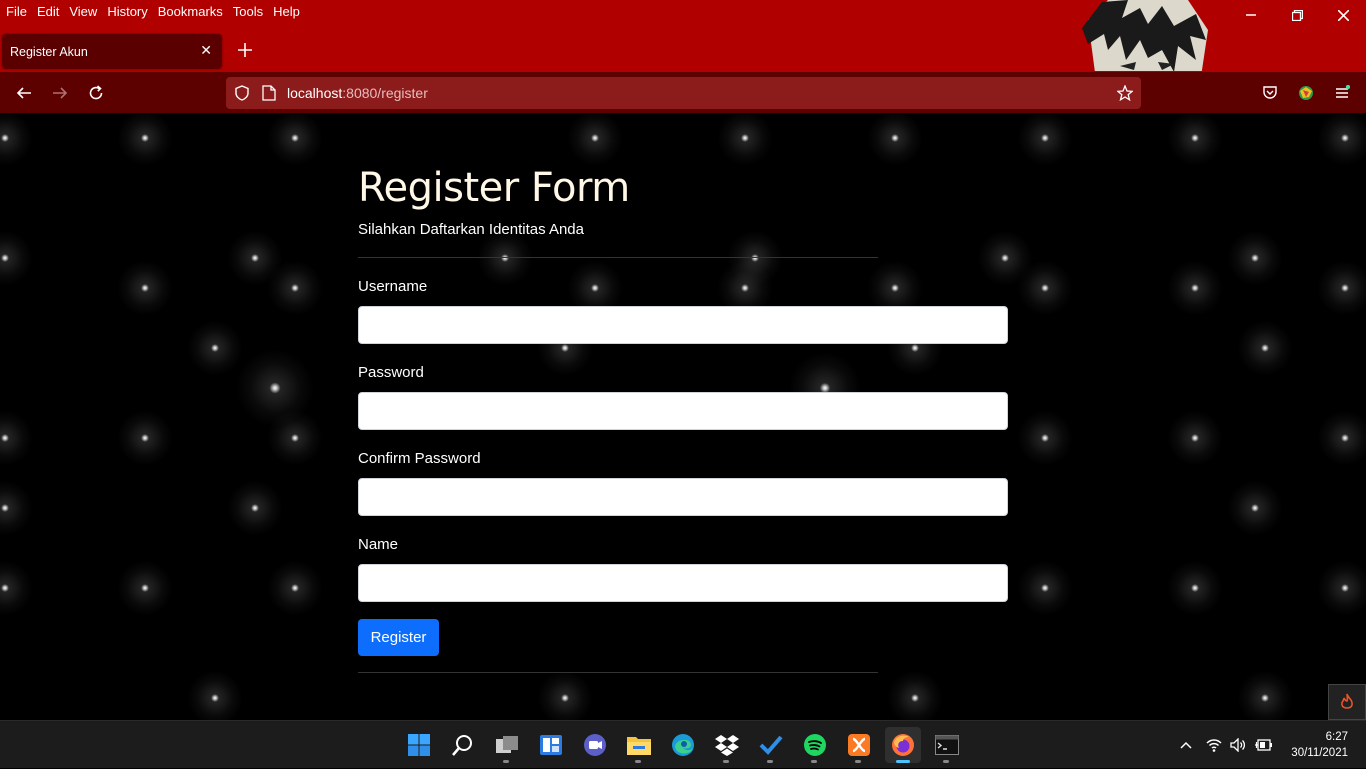 The height and width of the screenshot is (769, 1366). What do you see at coordinates (683, 497) in the screenshot?
I see `confirm-password-input` at bounding box center [683, 497].